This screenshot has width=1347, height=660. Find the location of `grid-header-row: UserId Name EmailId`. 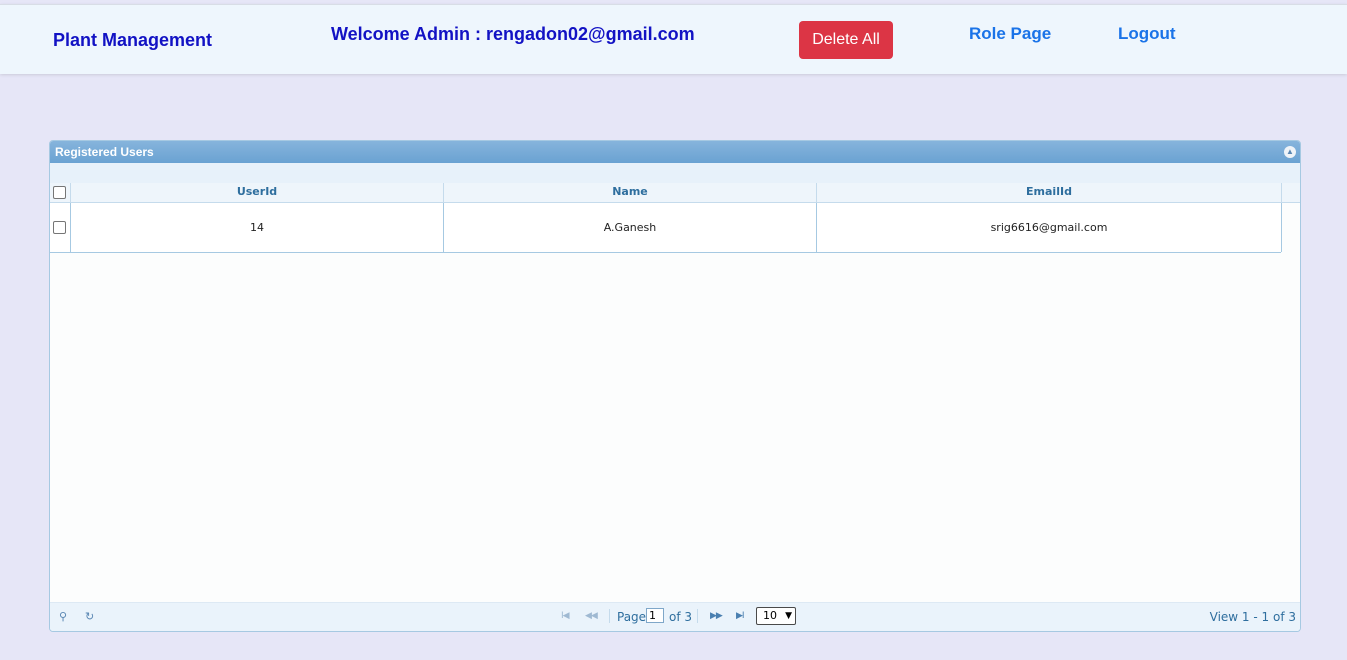

grid-header-row: UserId Name EmailId is located at coordinates (675, 193).